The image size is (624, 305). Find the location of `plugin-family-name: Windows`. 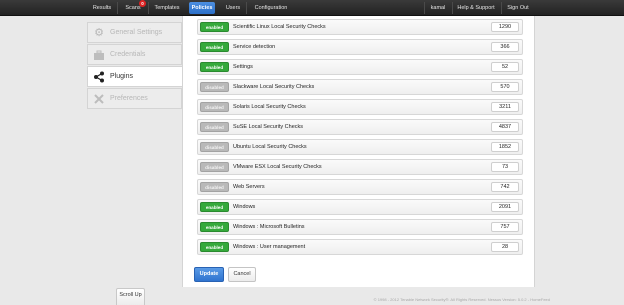

plugin-family-name: Windows is located at coordinates (244, 207).